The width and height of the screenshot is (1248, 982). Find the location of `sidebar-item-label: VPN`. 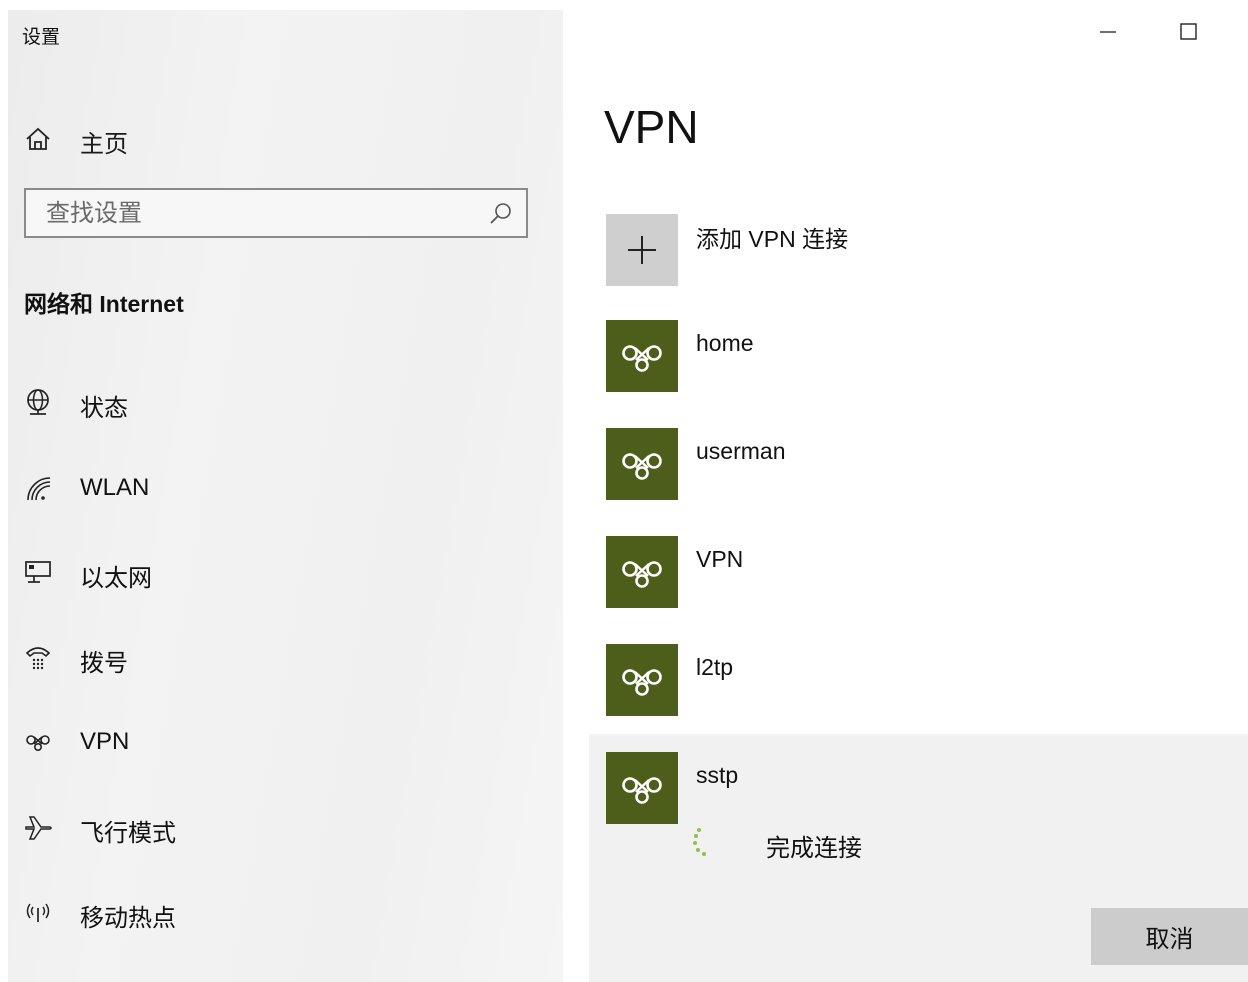

sidebar-item-label: VPN is located at coordinates (105, 741).